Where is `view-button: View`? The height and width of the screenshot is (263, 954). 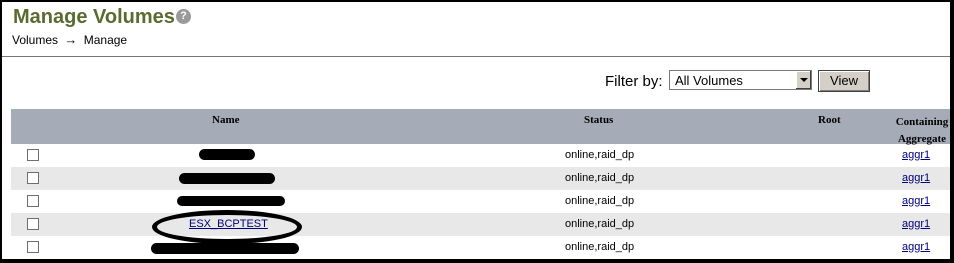 view-button: View is located at coordinates (844, 81).